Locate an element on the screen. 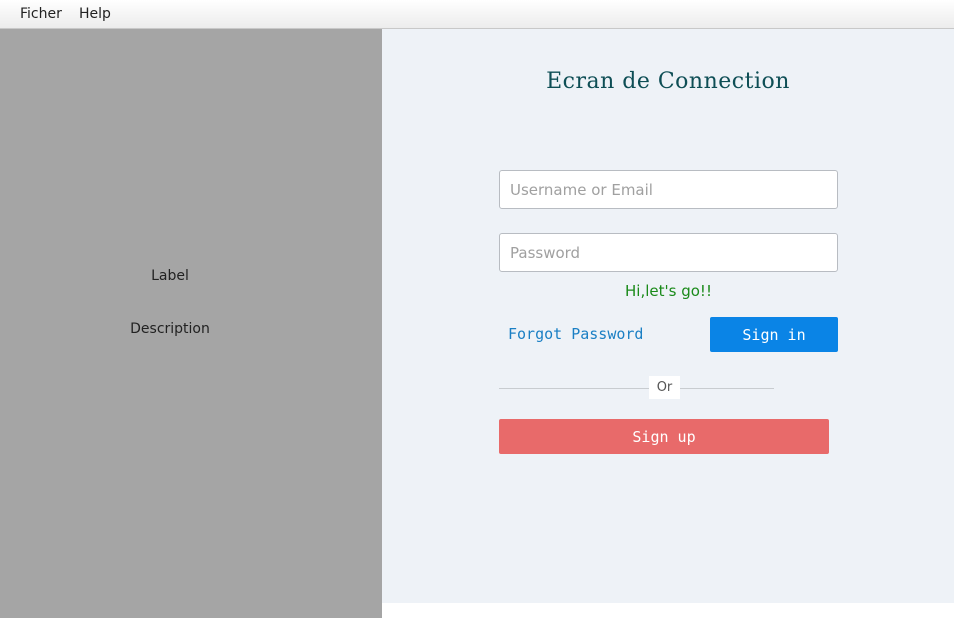 The height and width of the screenshot is (619, 954). menu-bar: Ficher Help is located at coordinates (477, 14).